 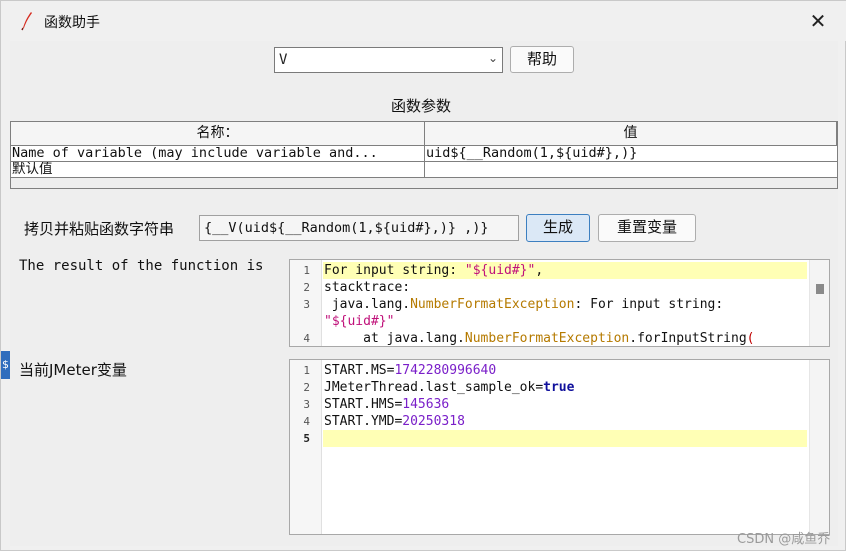 I want to click on side-tab-marker: $, so click(x=5, y=365).